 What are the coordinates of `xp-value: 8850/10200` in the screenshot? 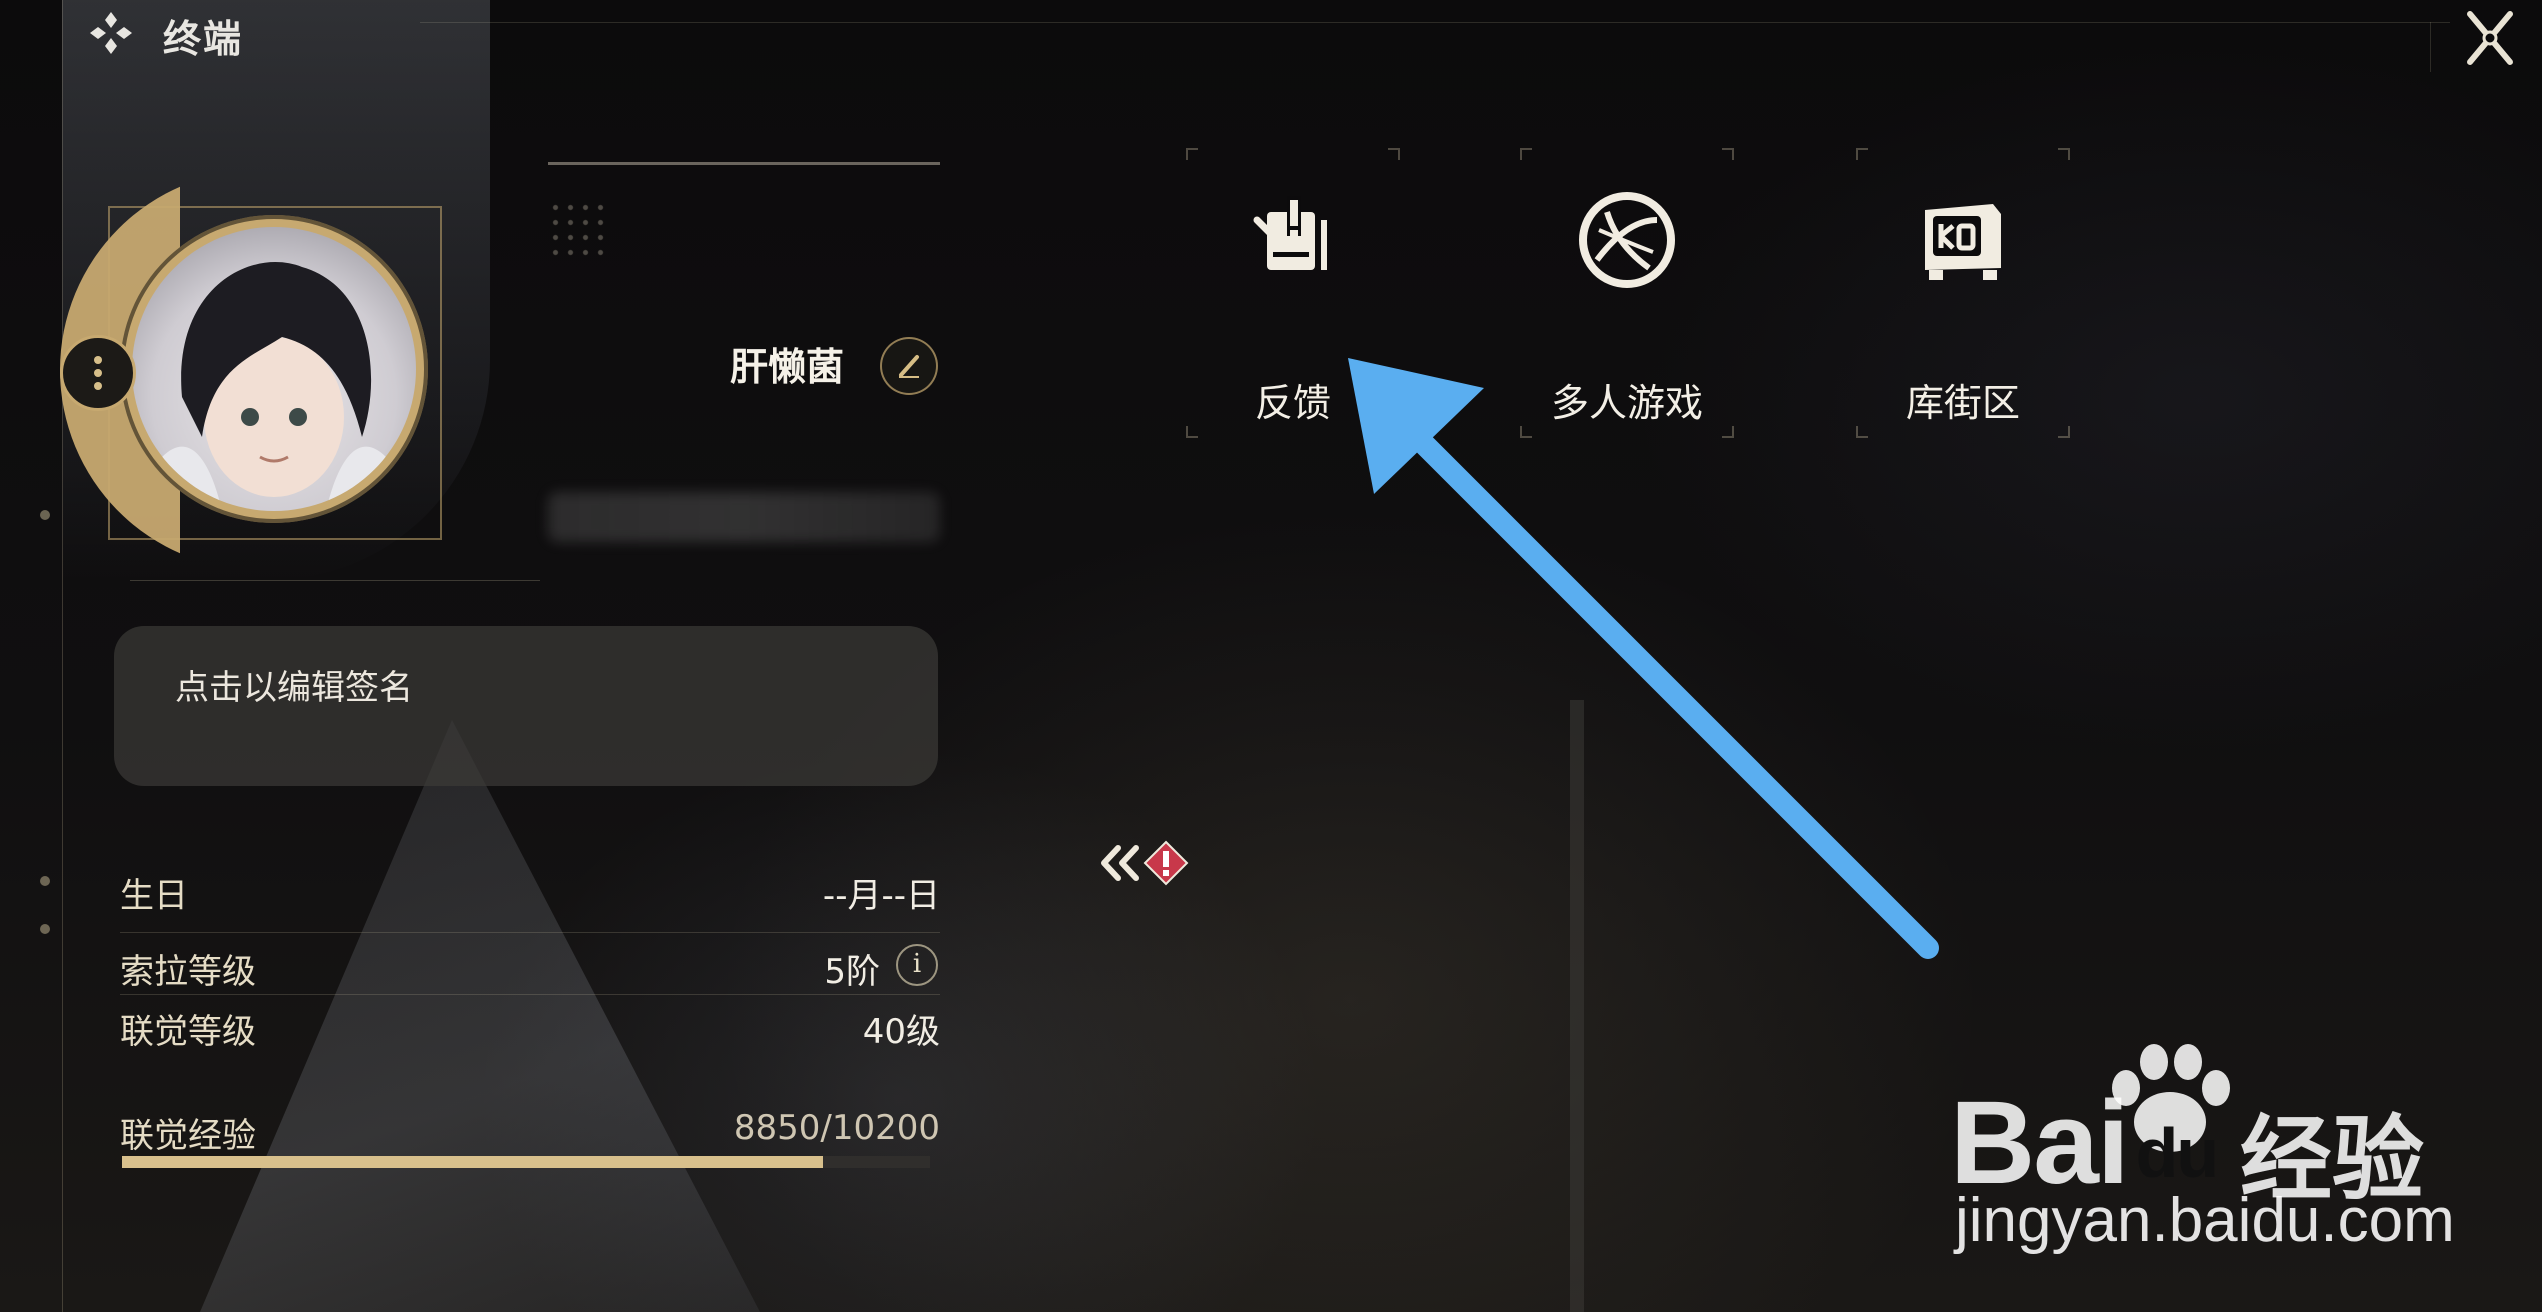 It's located at (836, 1128).